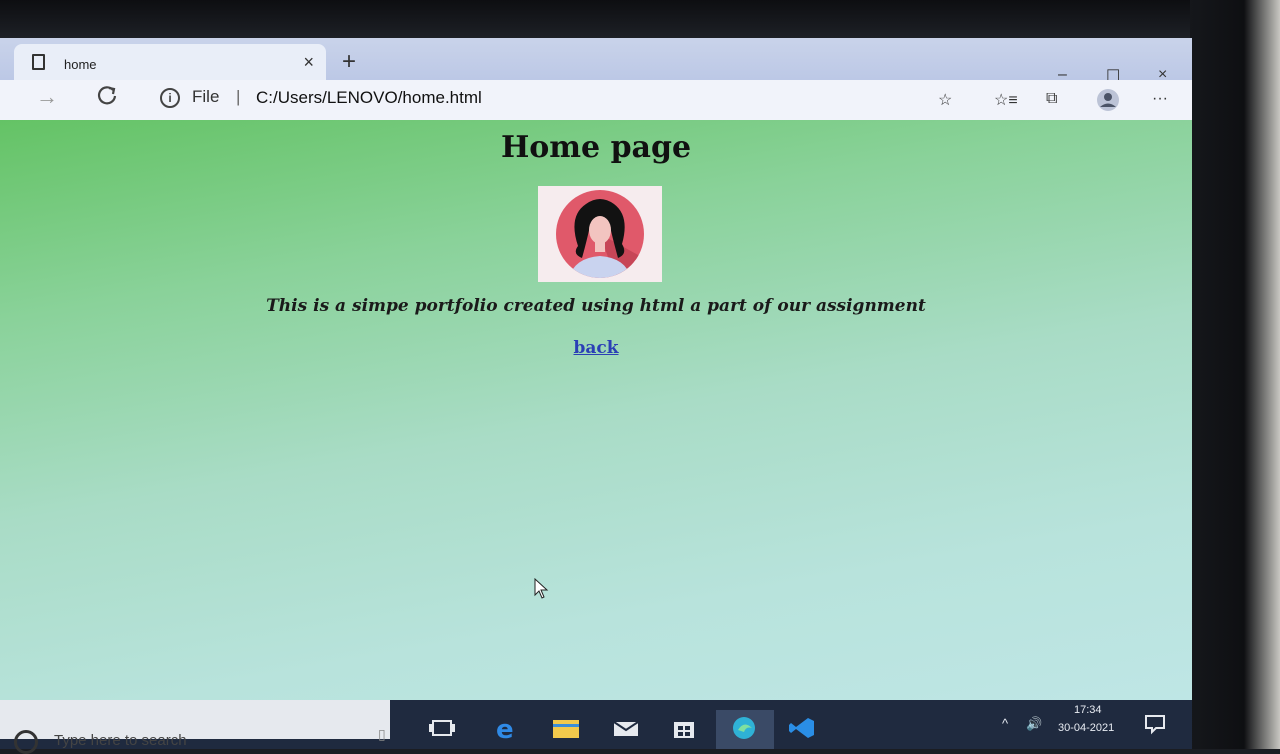 This screenshot has width=1280, height=754. I want to click on page-icon, so click(38, 62).